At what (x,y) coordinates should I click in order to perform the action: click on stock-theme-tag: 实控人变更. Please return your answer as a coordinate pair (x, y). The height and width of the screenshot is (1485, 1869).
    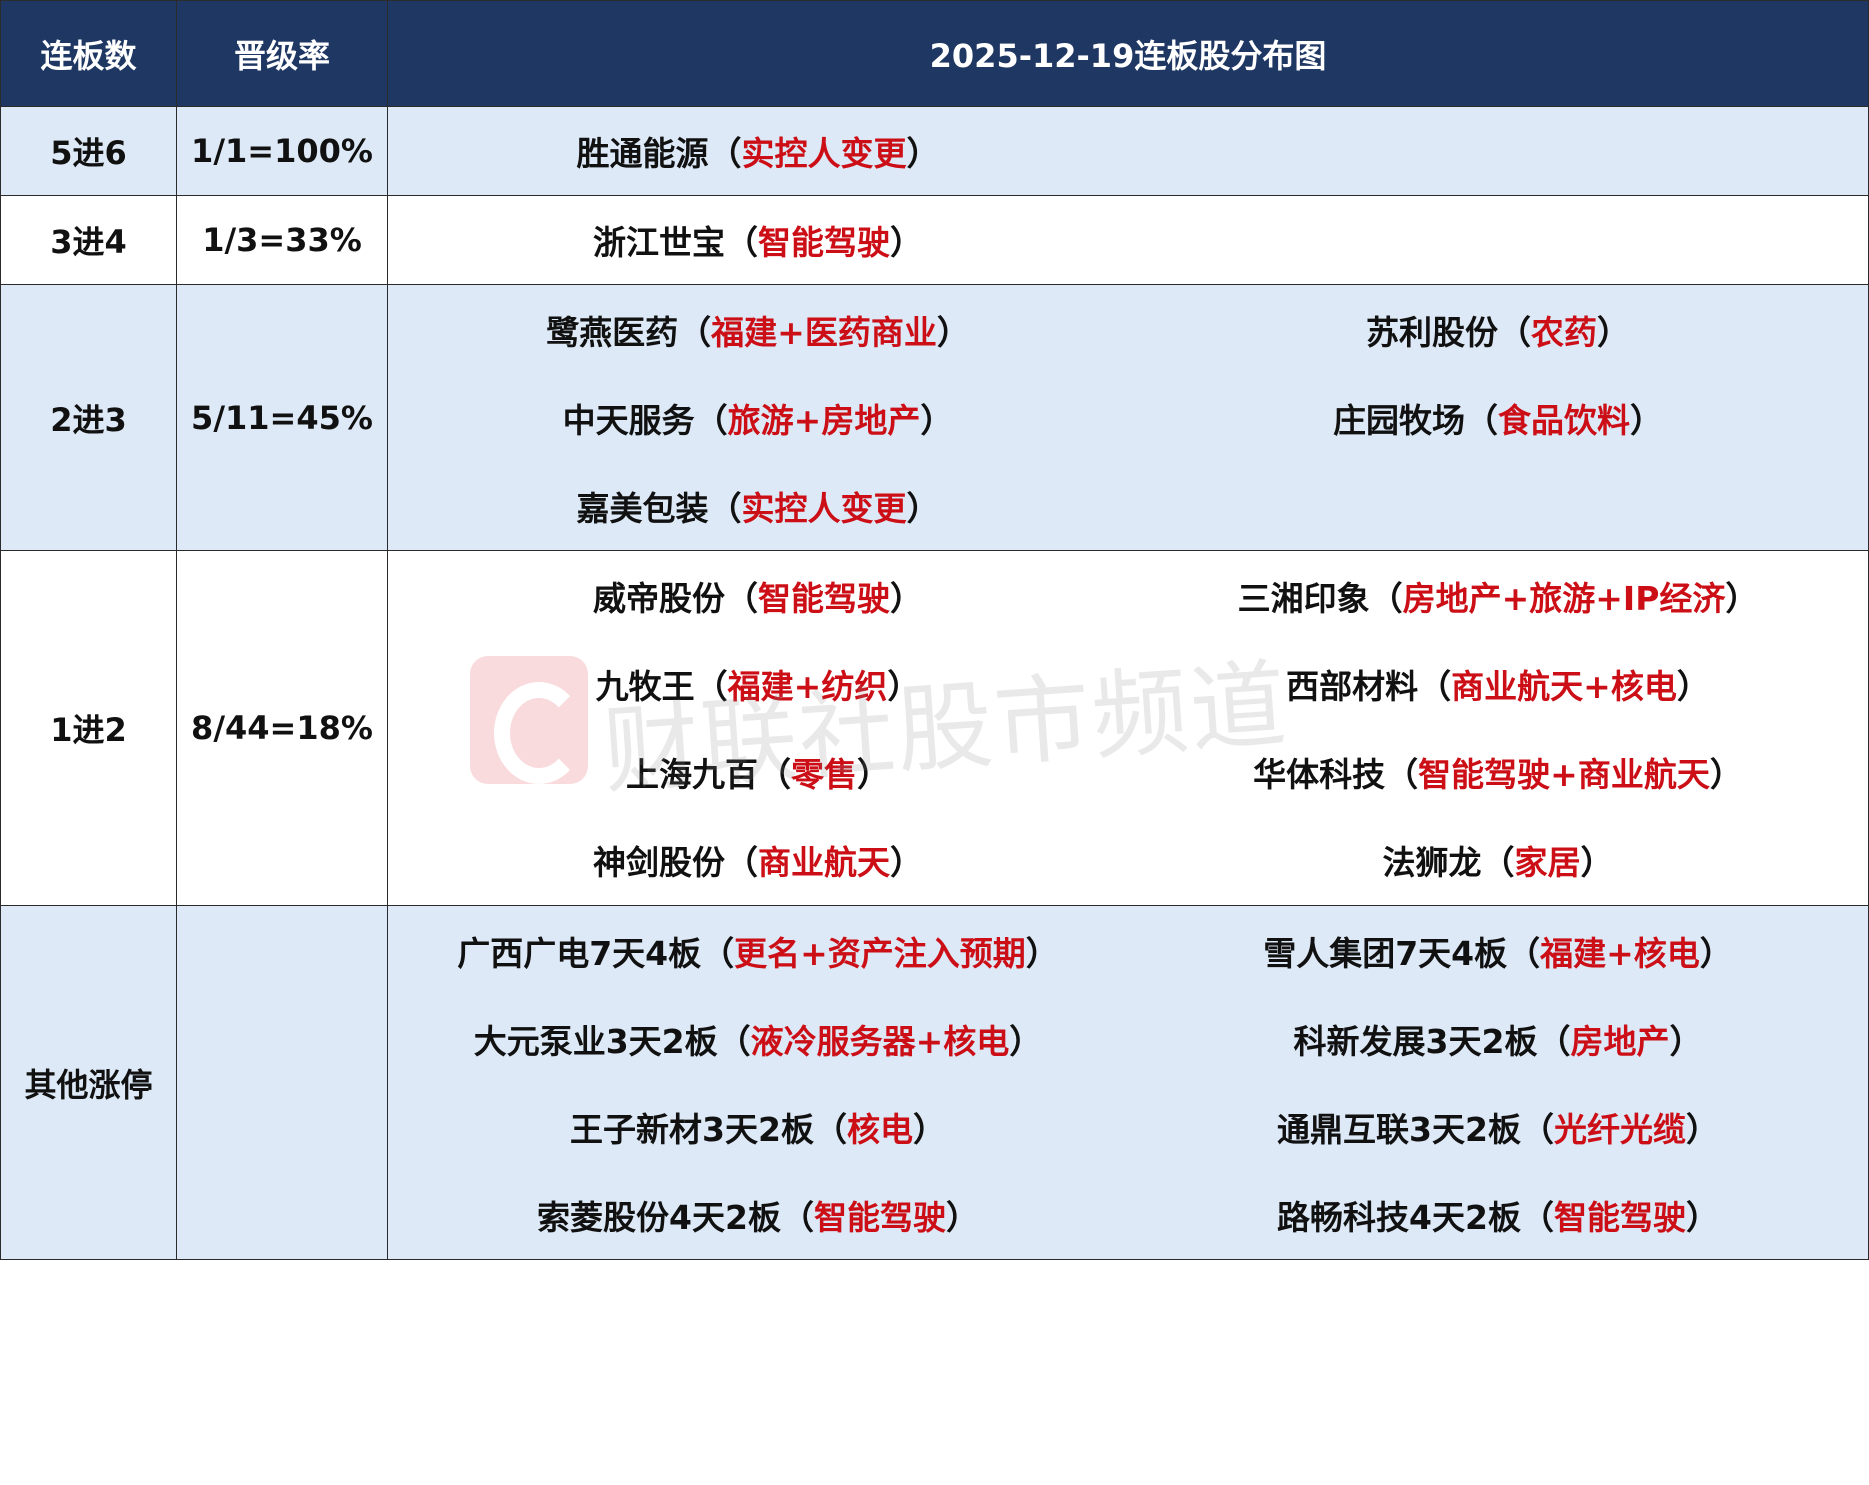
    Looking at the image, I should click on (824, 508).